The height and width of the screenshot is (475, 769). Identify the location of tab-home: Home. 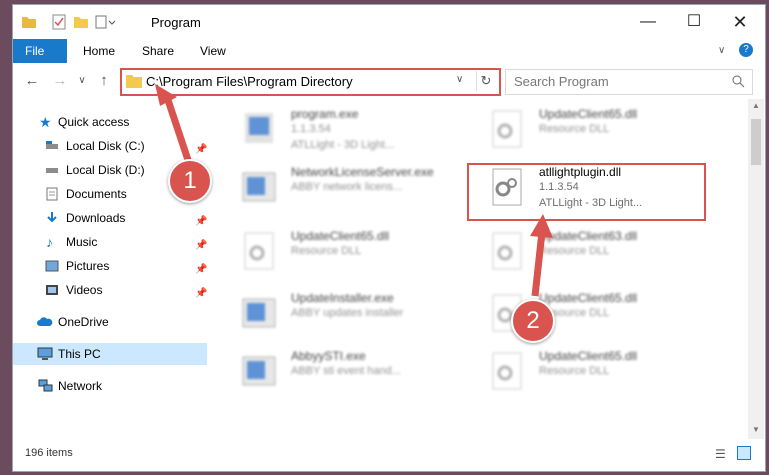
(99, 51).